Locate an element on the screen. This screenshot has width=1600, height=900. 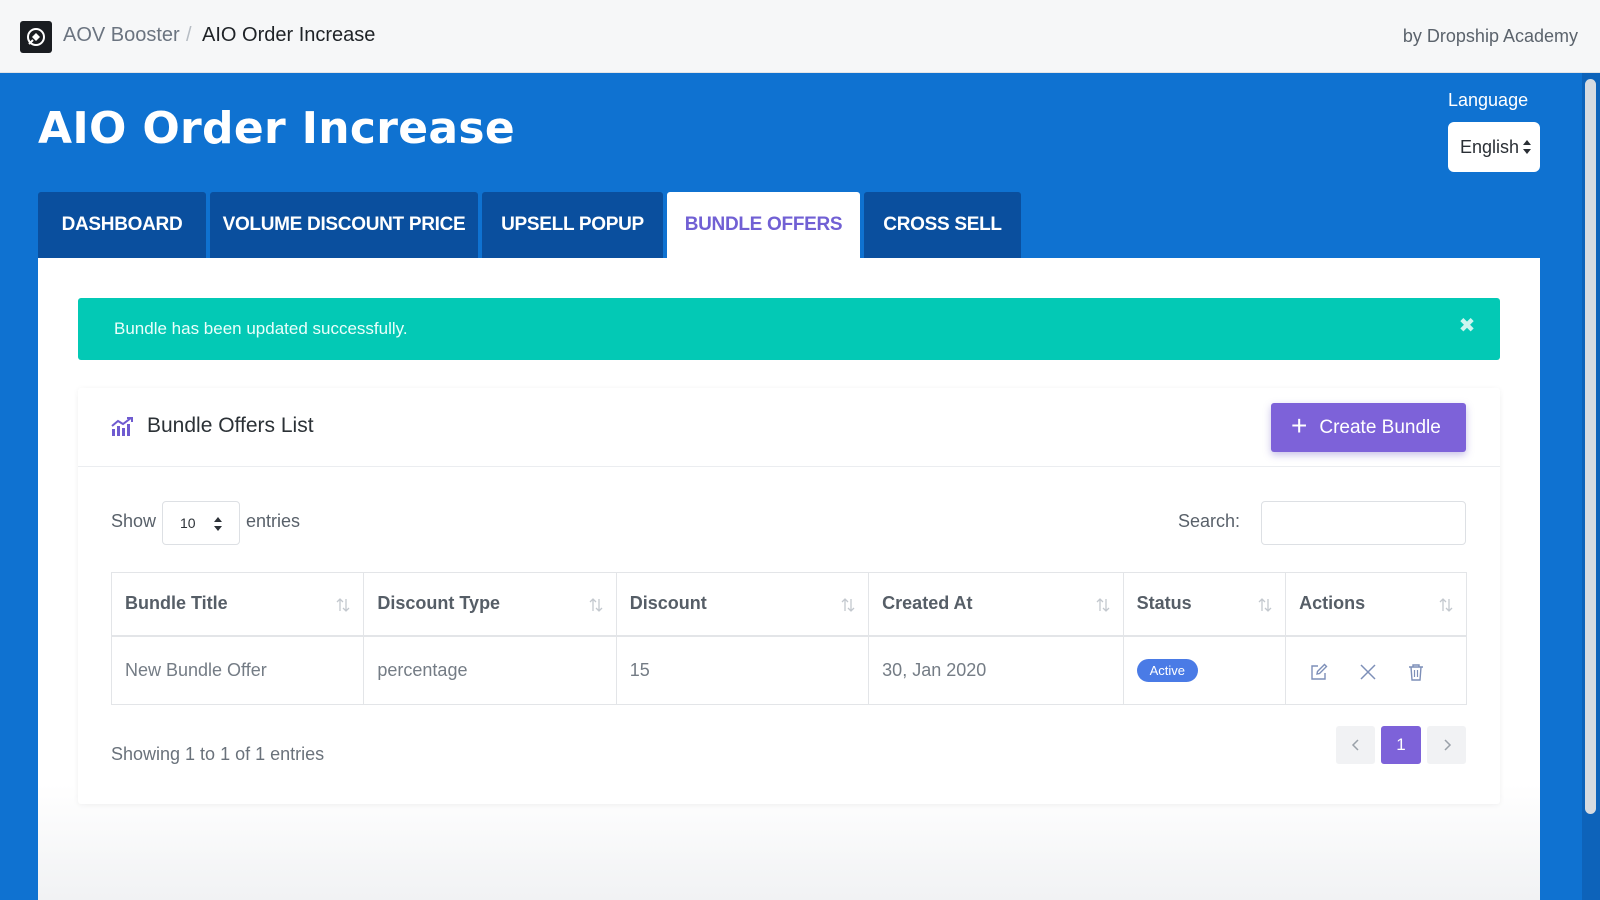
breadcrumb-page: AIO Order Increase is located at coordinates (289, 35).